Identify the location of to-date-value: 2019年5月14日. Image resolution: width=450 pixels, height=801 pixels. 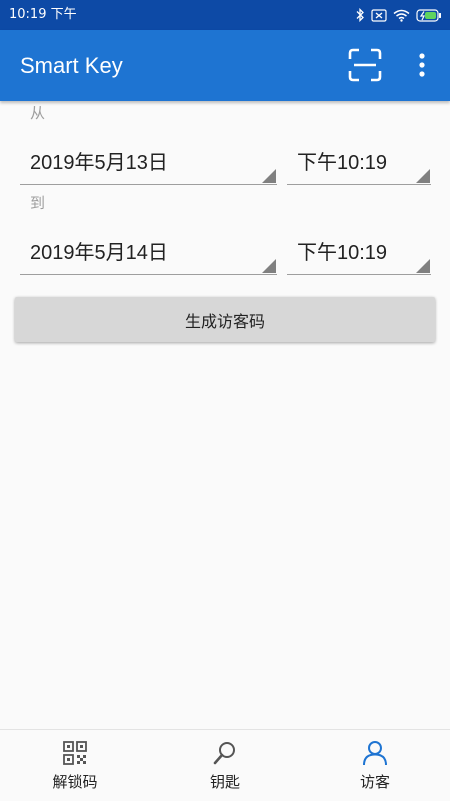
(99, 253).